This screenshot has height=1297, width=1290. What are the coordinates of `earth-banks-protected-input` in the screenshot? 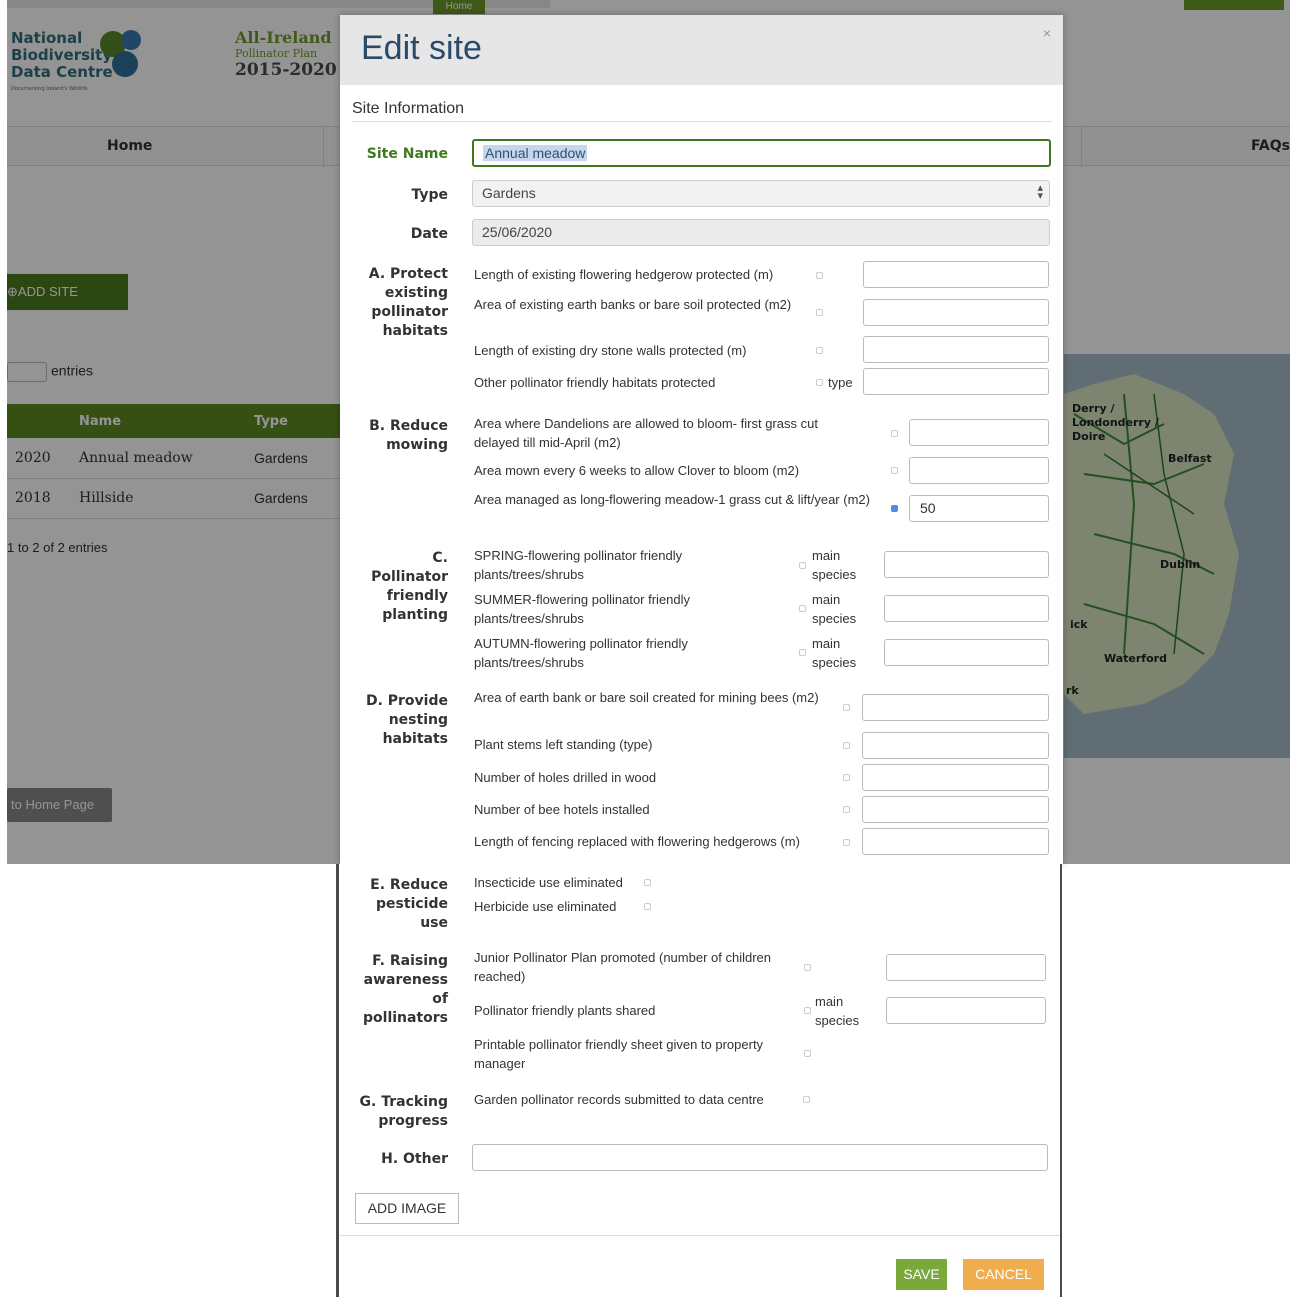 It's located at (956, 312).